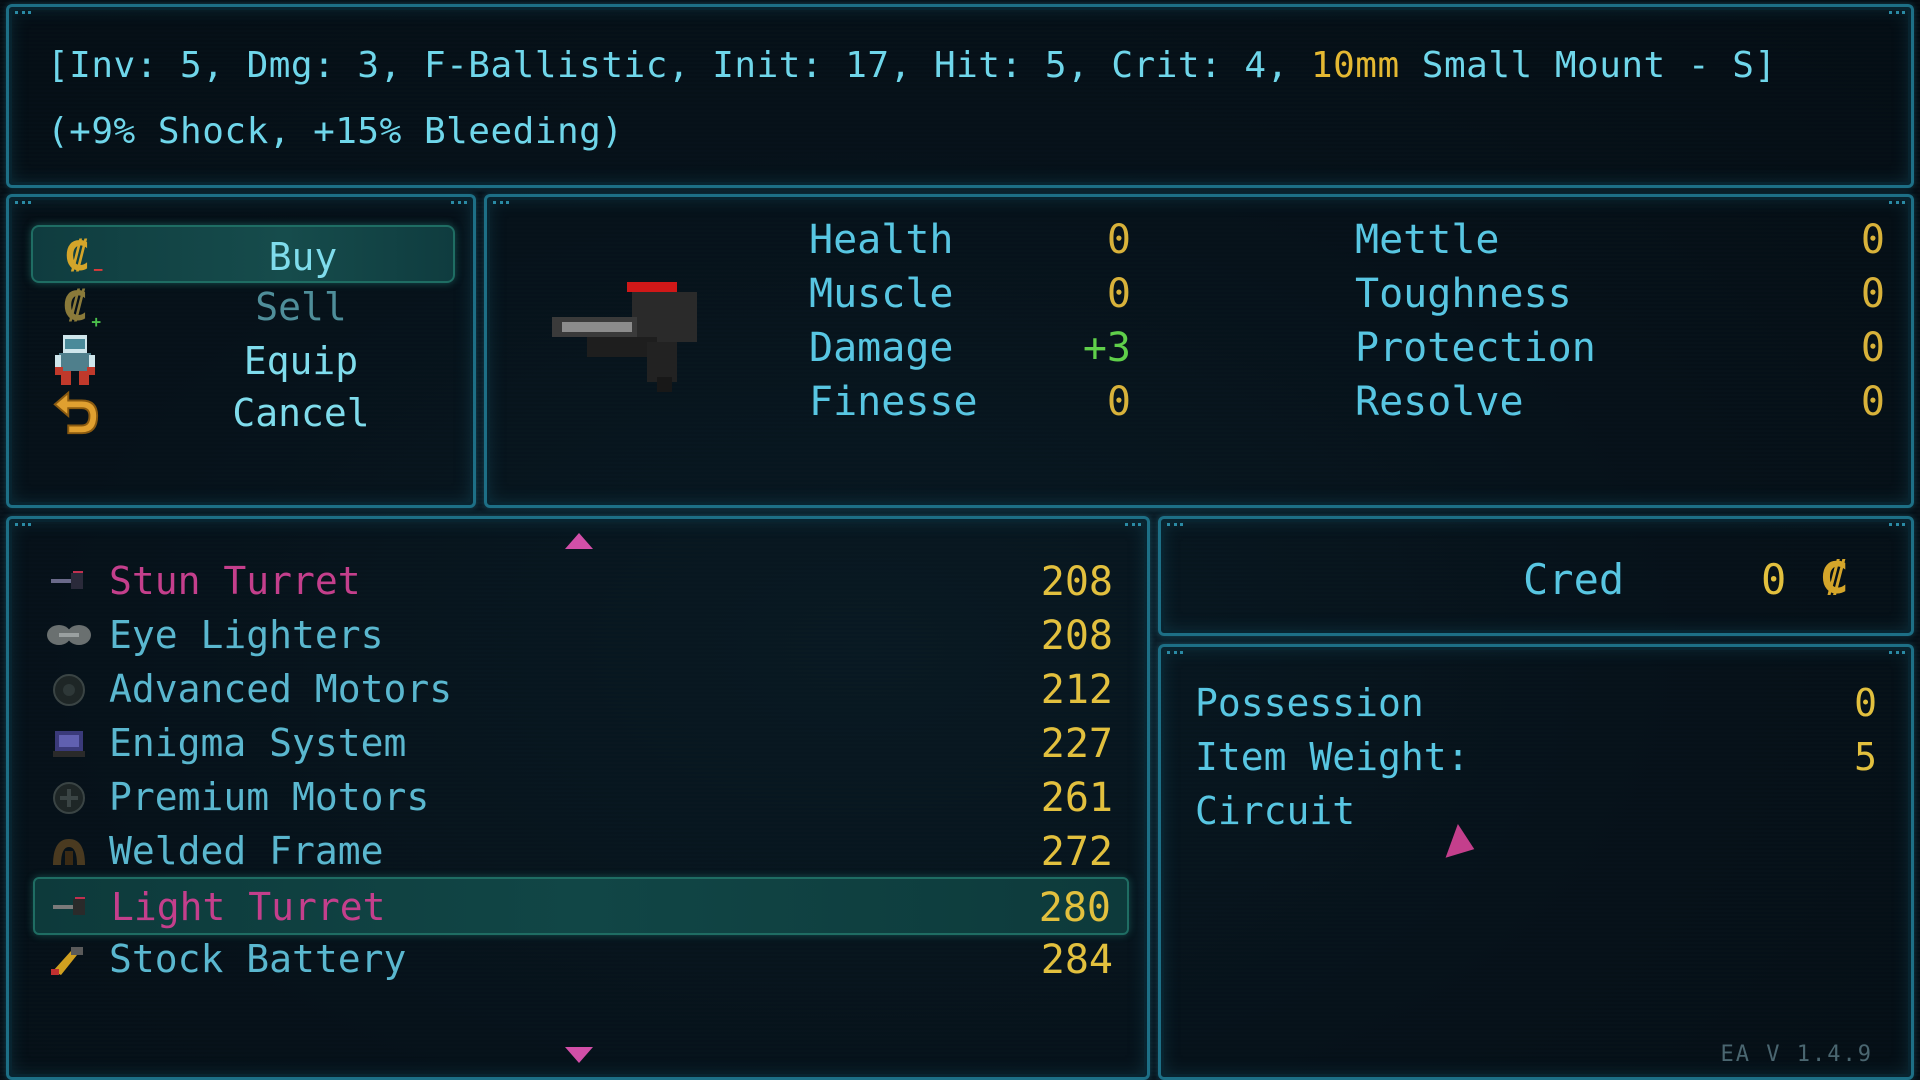 This screenshot has height=1080, width=1920. What do you see at coordinates (579, 541) in the screenshot?
I see `scroll-up-arrow-icon` at bounding box center [579, 541].